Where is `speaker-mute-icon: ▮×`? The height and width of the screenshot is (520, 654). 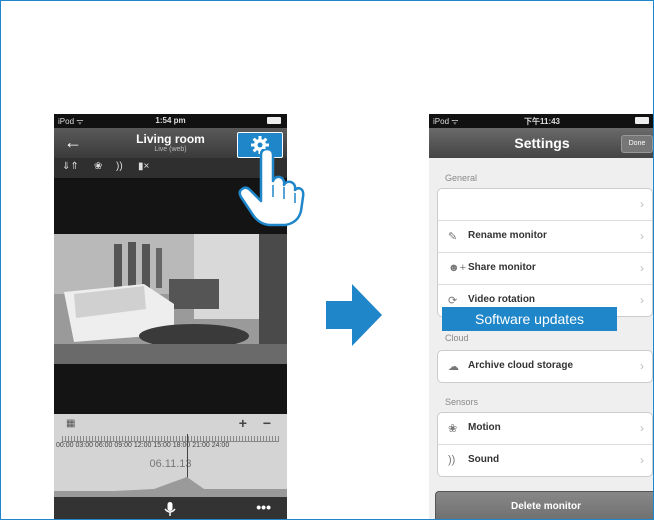
speaker-mute-icon: ▮× is located at coordinates (143, 166).